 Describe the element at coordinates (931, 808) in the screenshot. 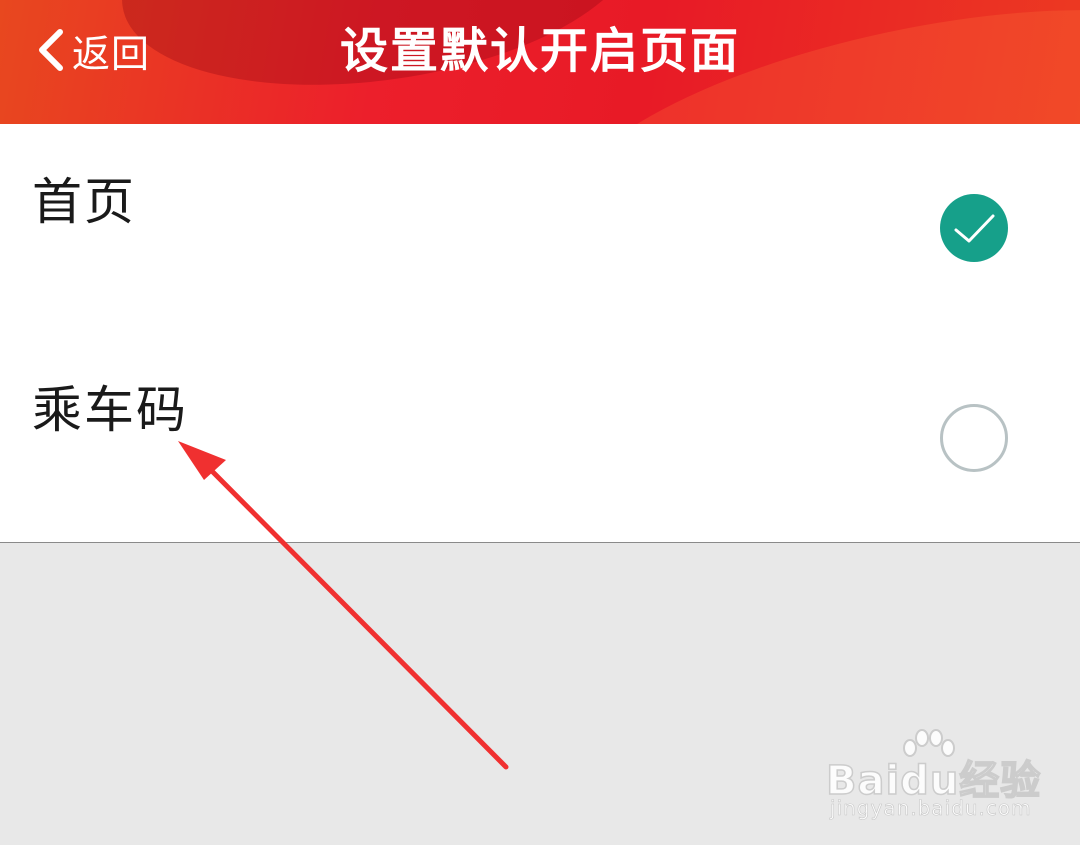

I see `watermark-url: jingyan.baidu.com` at that location.